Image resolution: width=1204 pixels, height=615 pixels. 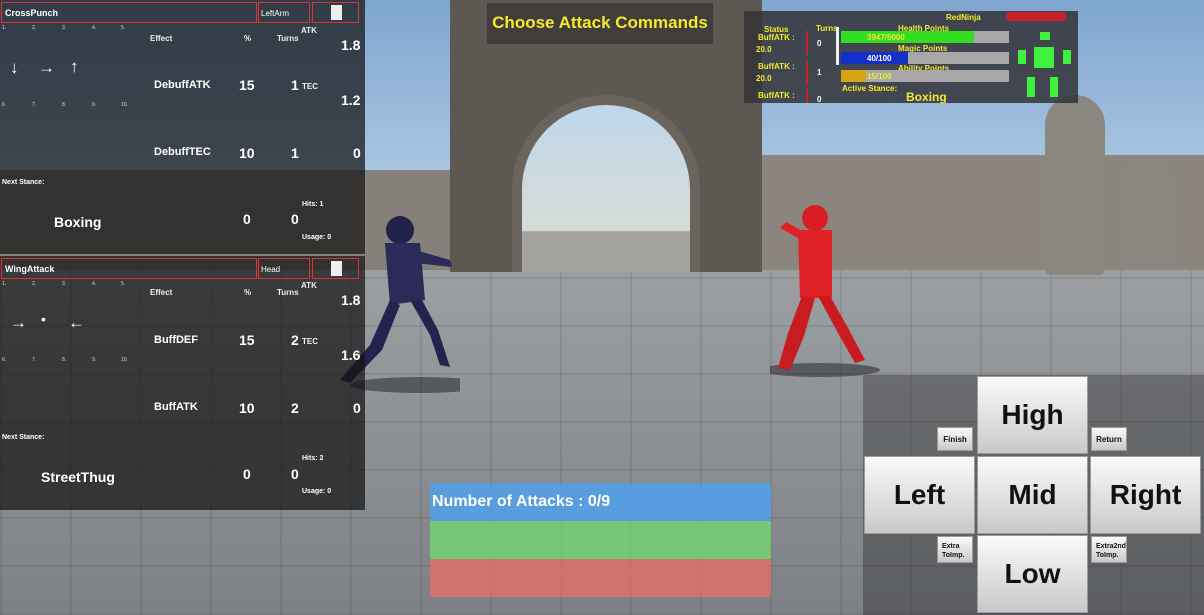 What do you see at coordinates (64, 105) in the screenshot?
I see `slot-label: 8.` at bounding box center [64, 105].